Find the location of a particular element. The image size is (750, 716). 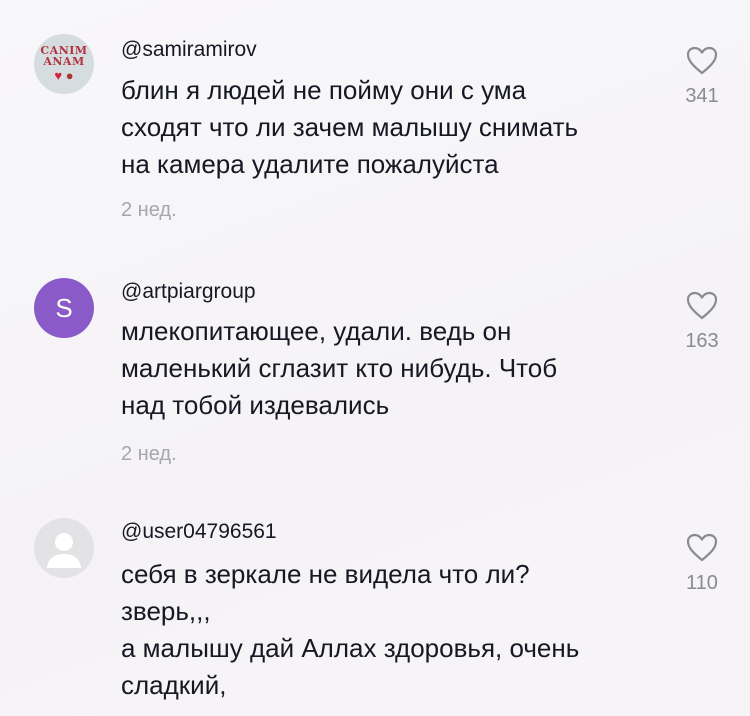

comment-text-line: блин я людей не пойму они с ума is located at coordinates (324, 90).